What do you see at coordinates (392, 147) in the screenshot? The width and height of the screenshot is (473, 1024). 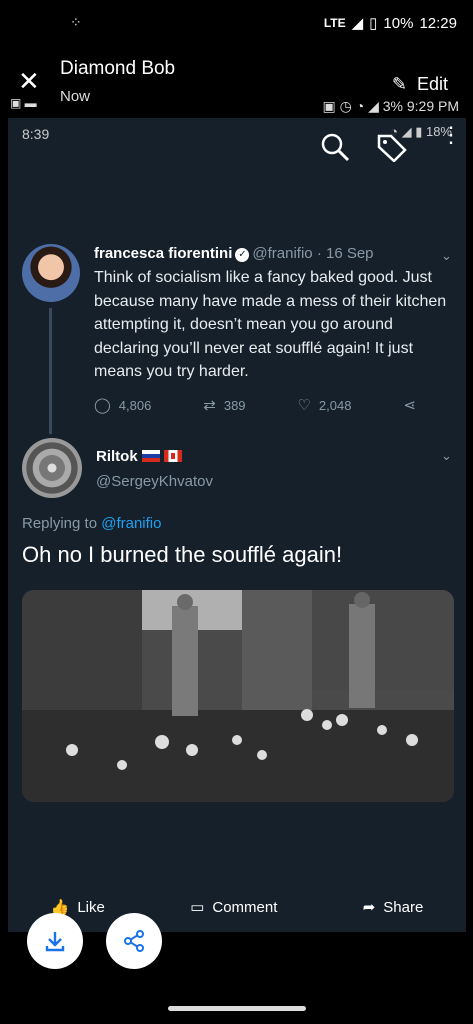 I see `tag-icon` at bounding box center [392, 147].